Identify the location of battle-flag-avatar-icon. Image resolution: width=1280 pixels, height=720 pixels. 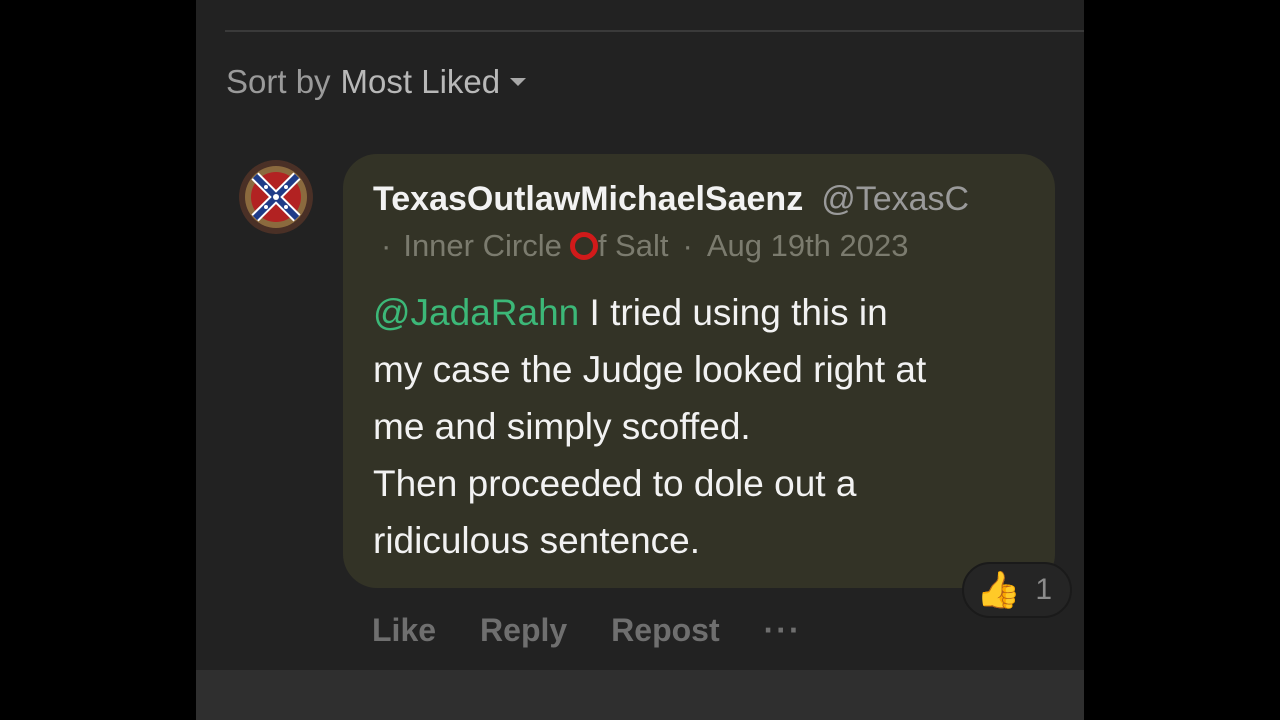
(276, 197).